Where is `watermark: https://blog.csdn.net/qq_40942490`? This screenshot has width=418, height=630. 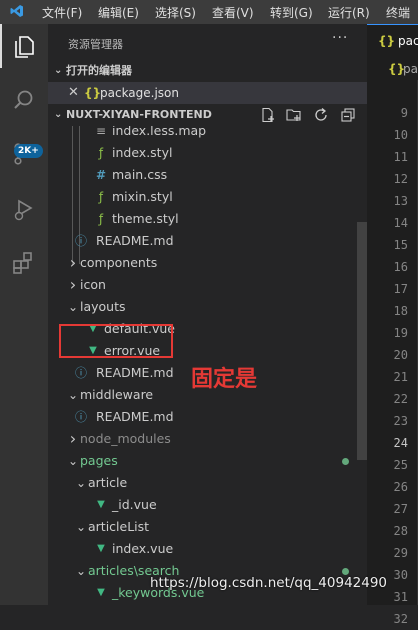
watermark: https://blog.csdn.net/qq_40942490 is located at coordinates (269, 583).